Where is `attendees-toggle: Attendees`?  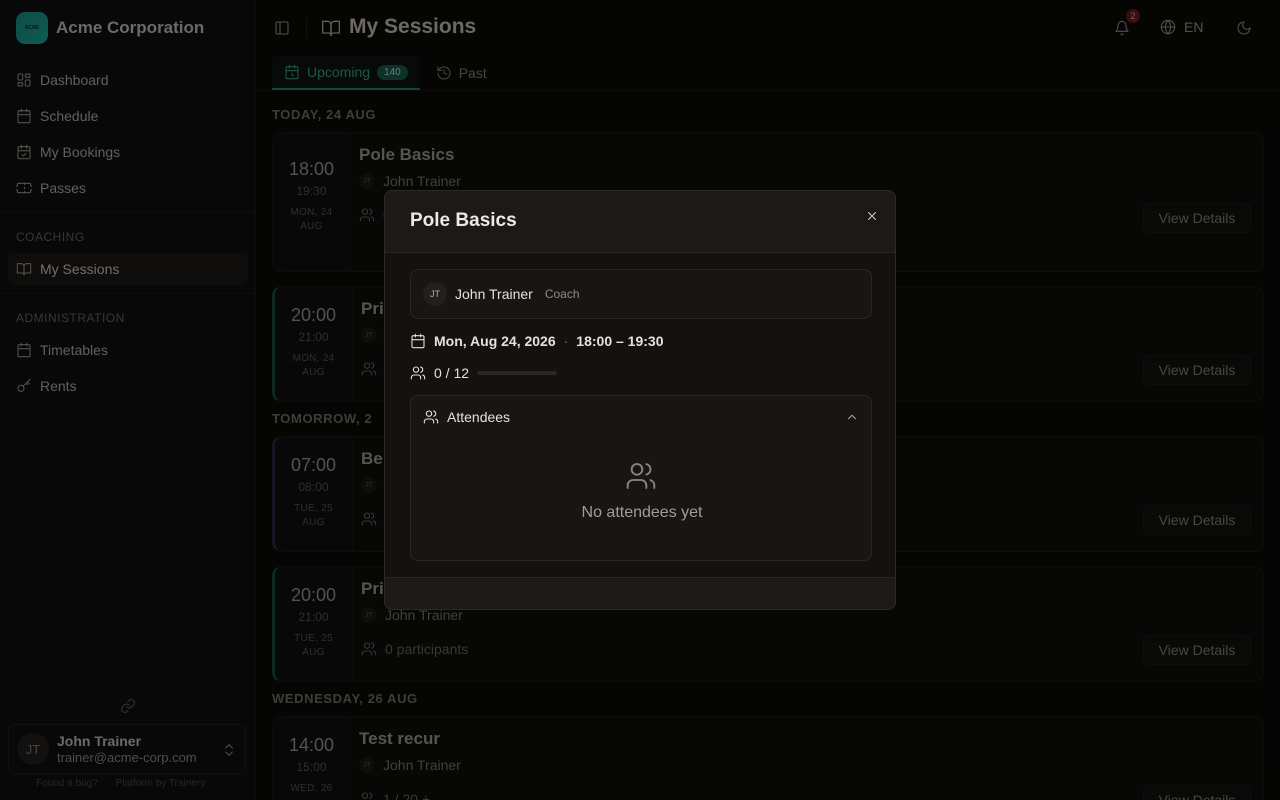 attendees-toggle: Attendees is located at coordinates (466, 417).